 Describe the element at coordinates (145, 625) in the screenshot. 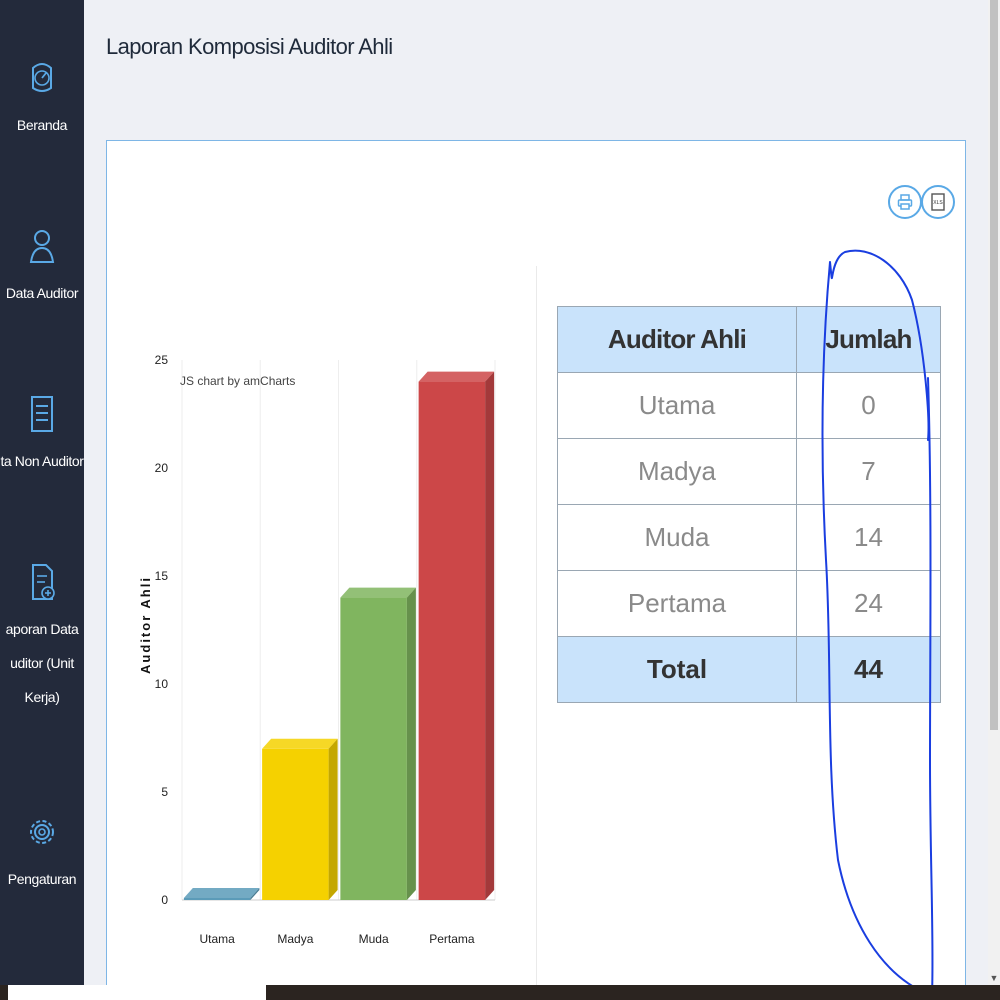

I see `chart-y-axis-label: Auditor Ahli` at that location.